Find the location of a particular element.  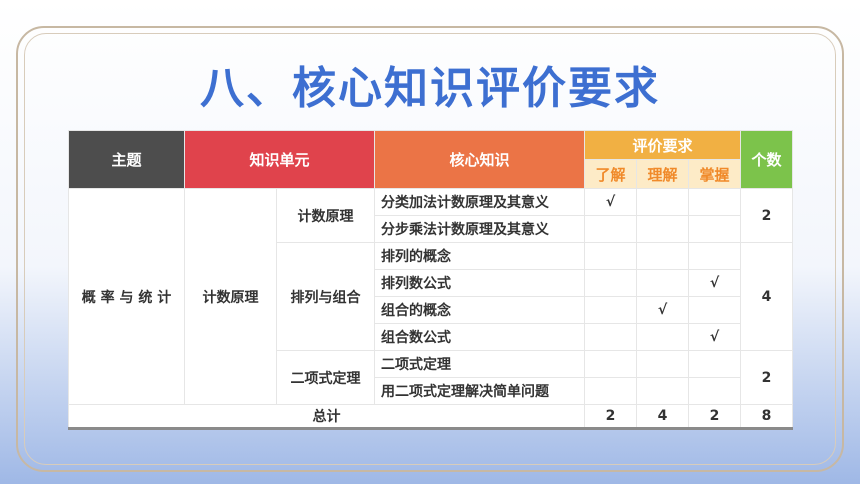

total-value: 8 is located at coordinates (767, 417).